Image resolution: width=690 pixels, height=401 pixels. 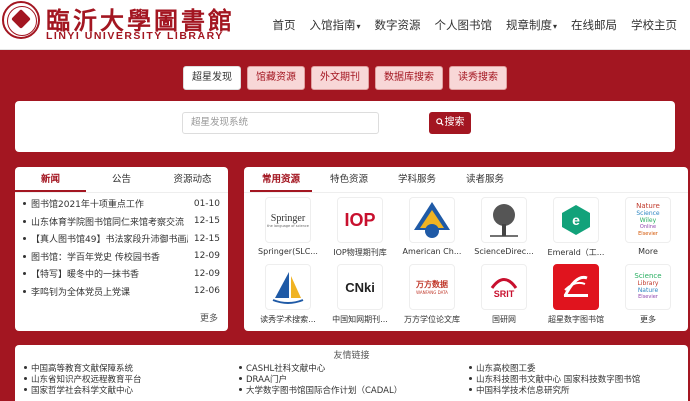 What do you see at coordinates (121, 222) in the screenshot?
I see `news-item: 山东体育学院图书馆同仁来馆考察交流 12-15` at bounding box center [121, 222].